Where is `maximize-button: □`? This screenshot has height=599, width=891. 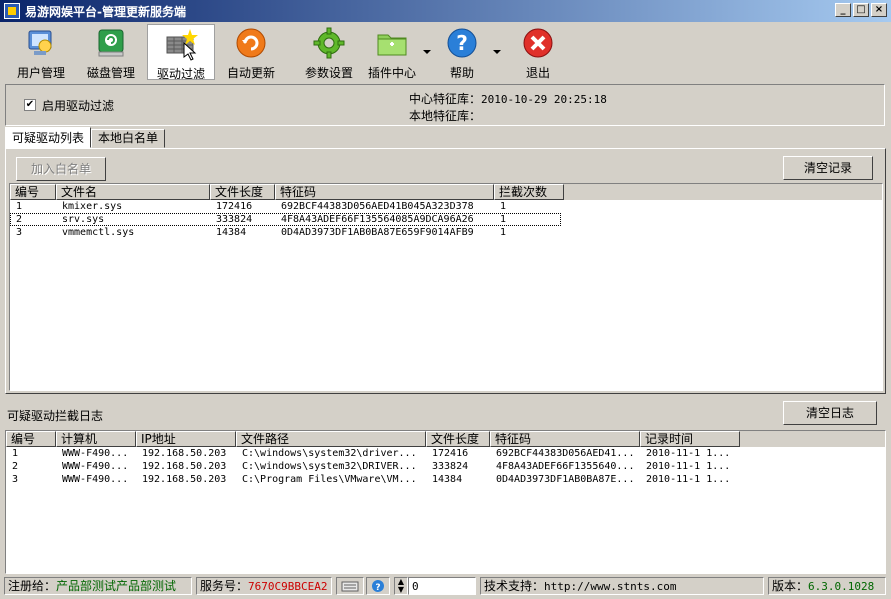
maximize-button: □ is located at coordinates (861, 10).